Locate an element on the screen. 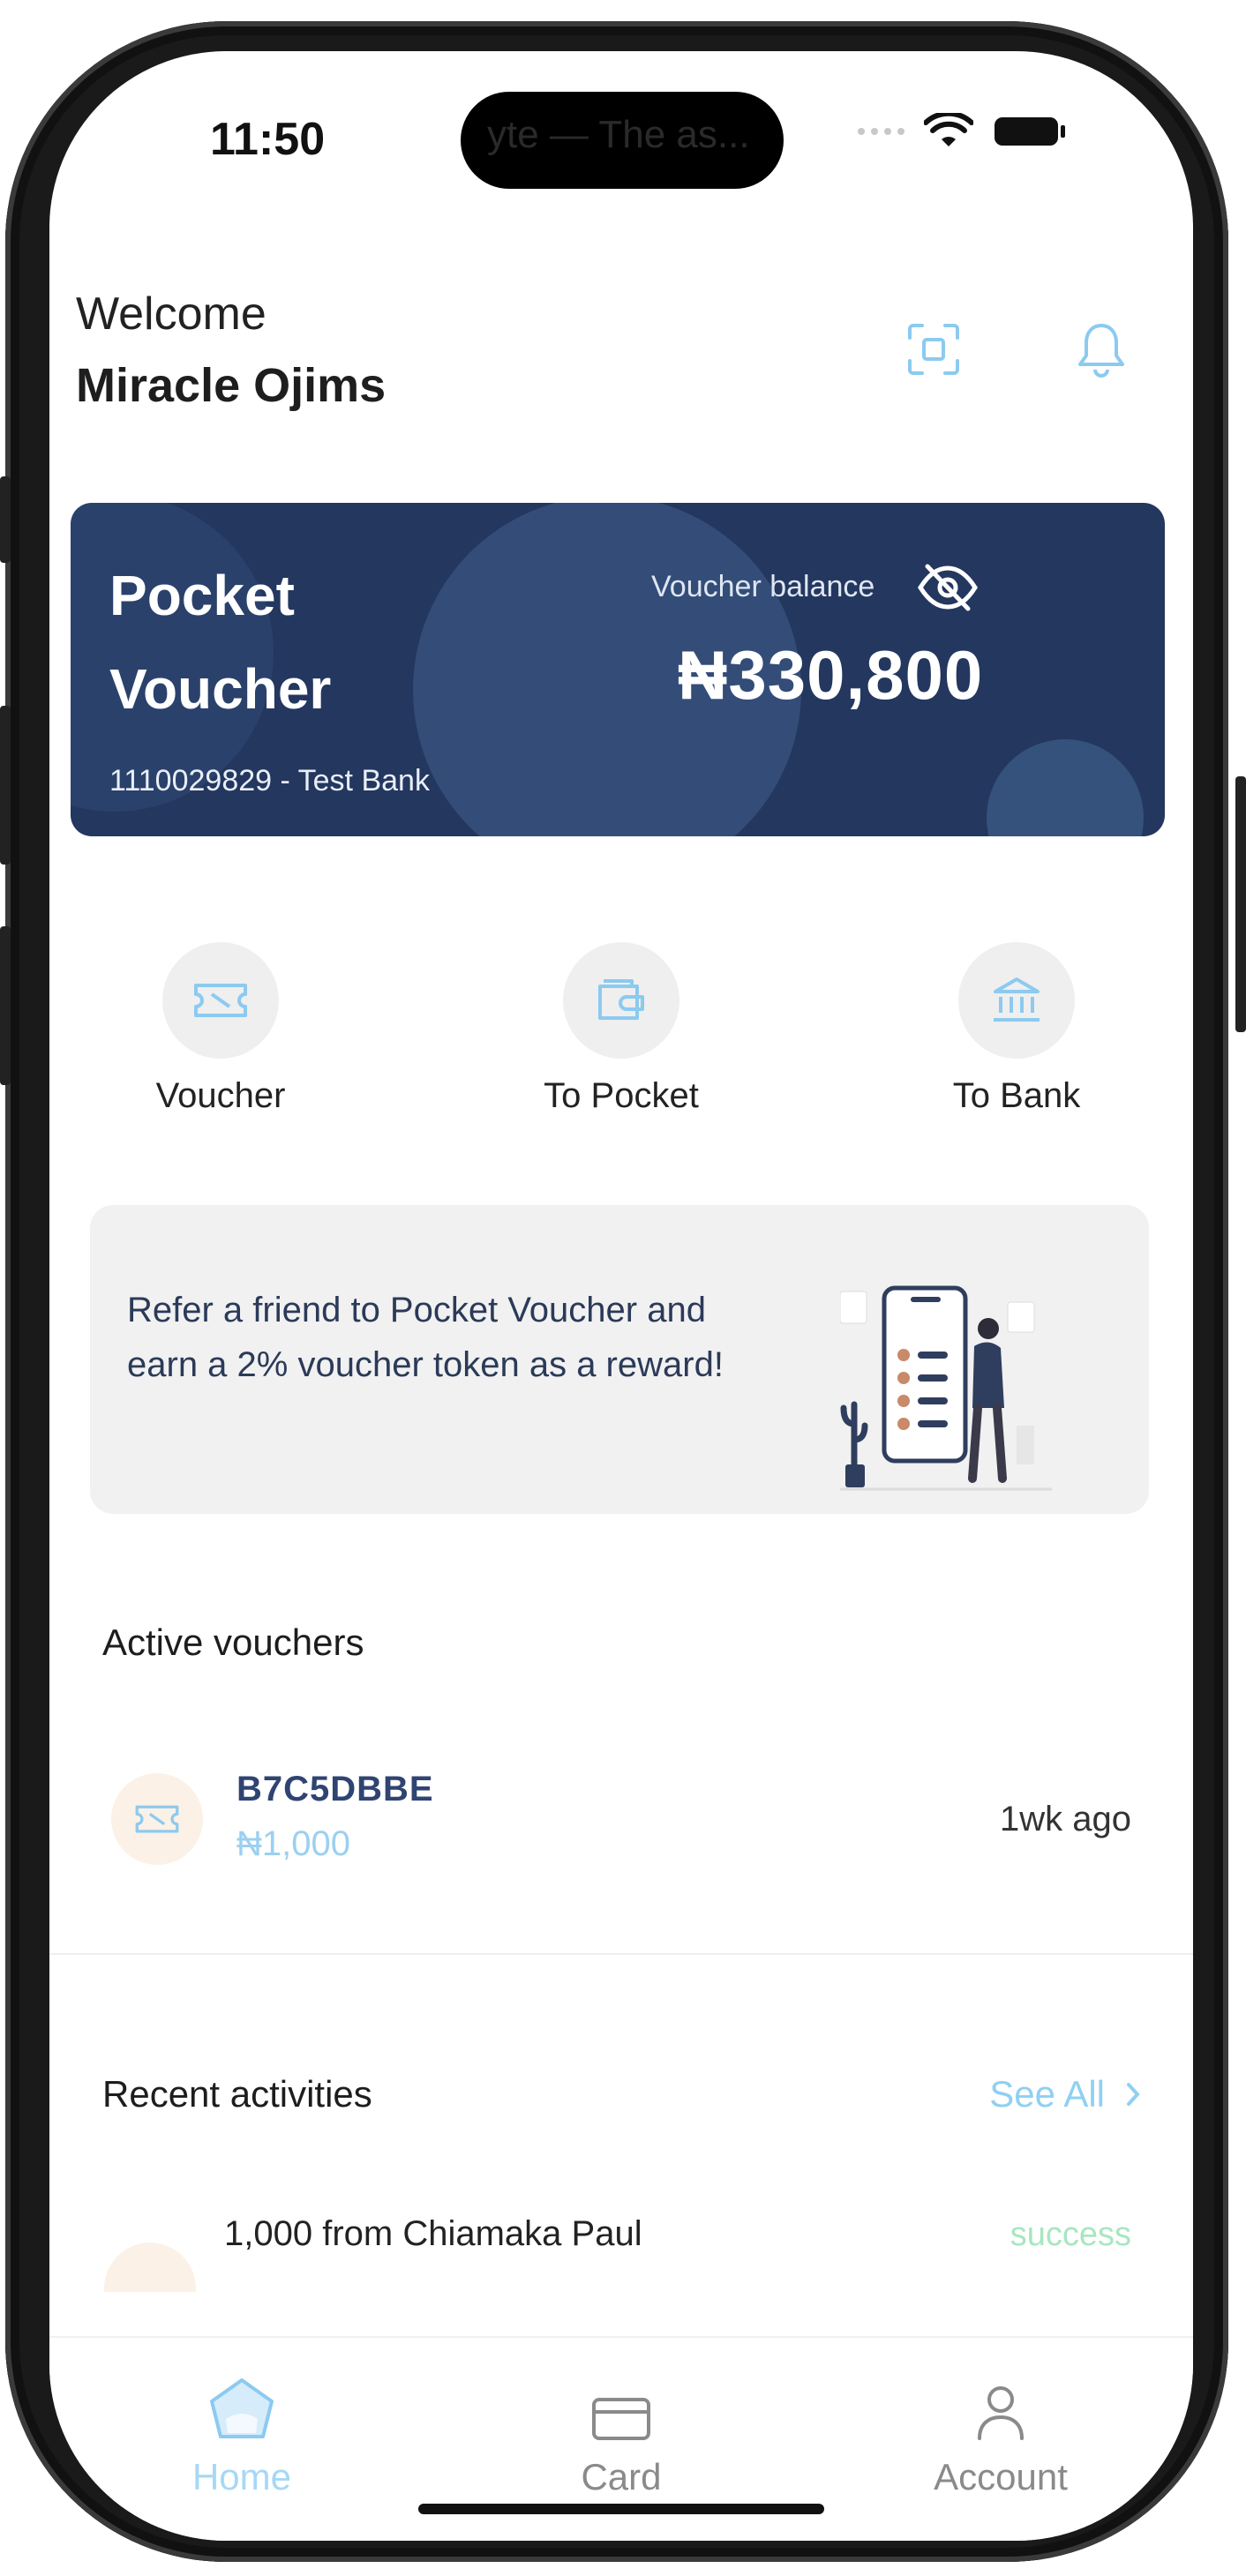  voucher-icon-circle is located at coordinates (157, 1819).